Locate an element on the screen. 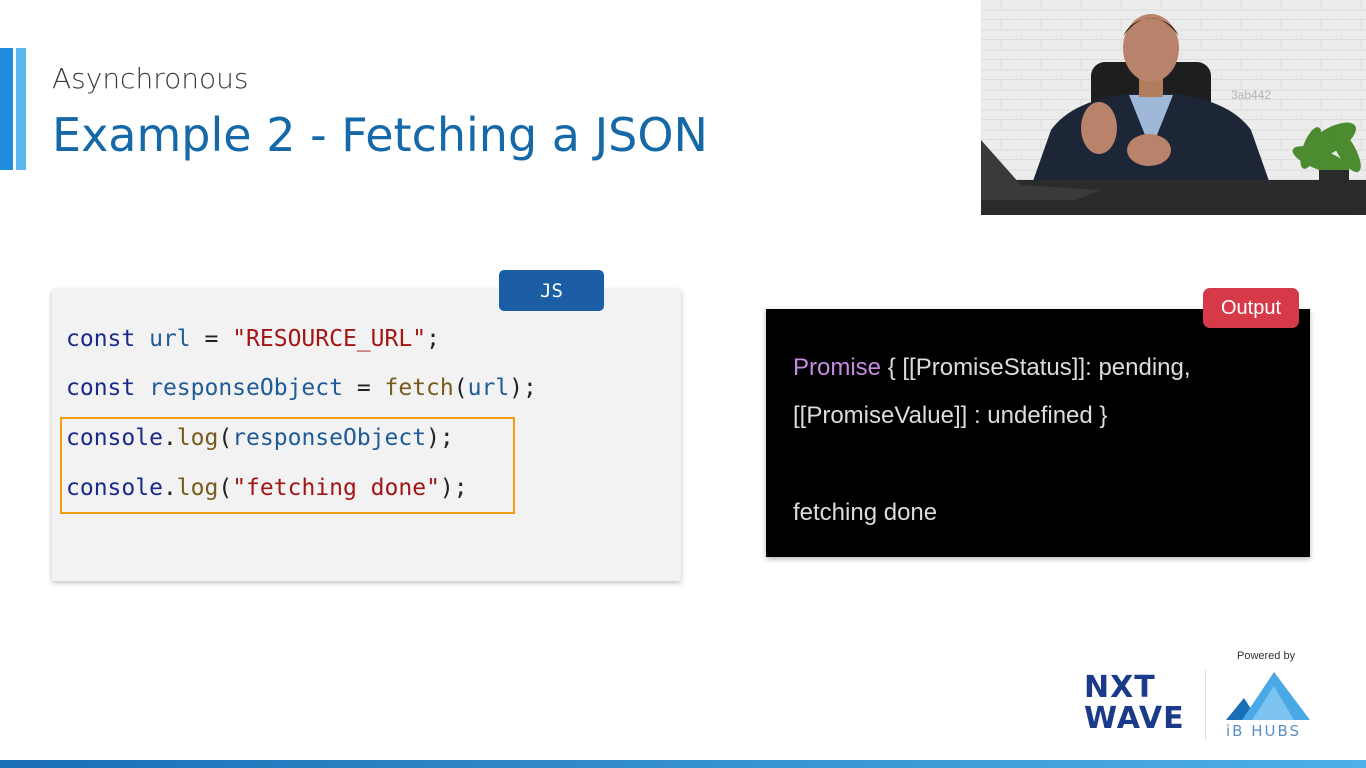 Image resolution: width=1366 pixels, height=768 pixels. nxtwave-logo-line-2: WAVE is located at coordinates (1134, 718).